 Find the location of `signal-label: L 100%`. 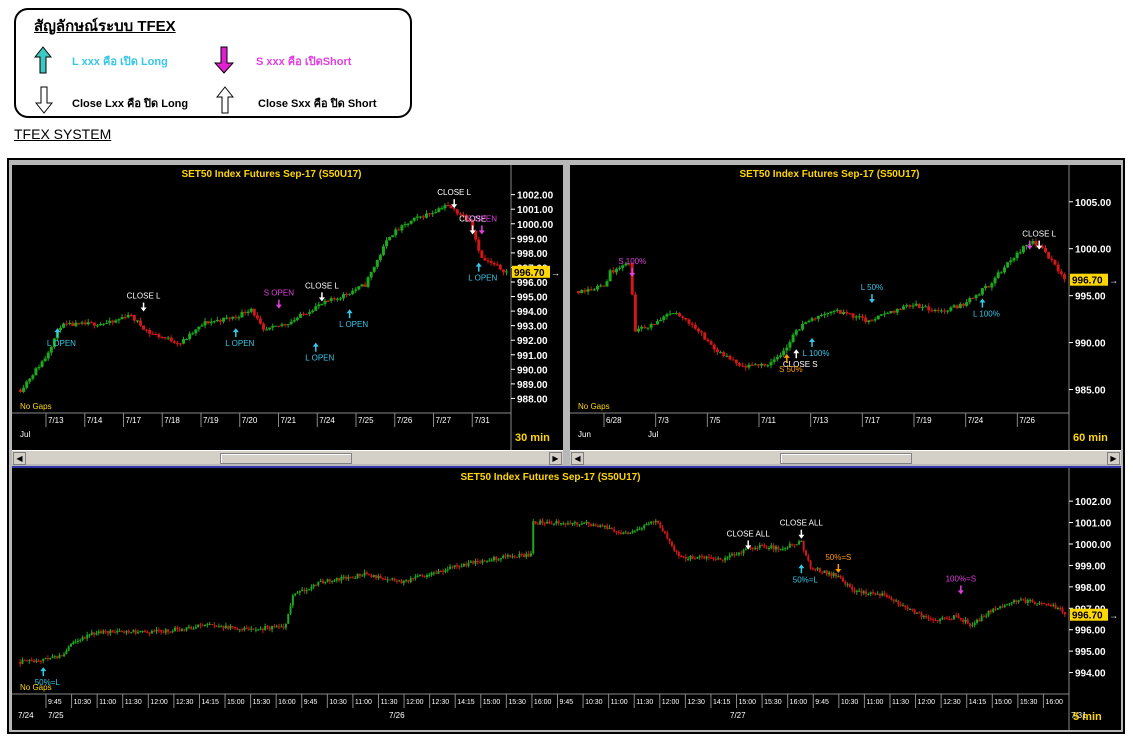

signal-label: L 100% is located at coordinates (816, 353).